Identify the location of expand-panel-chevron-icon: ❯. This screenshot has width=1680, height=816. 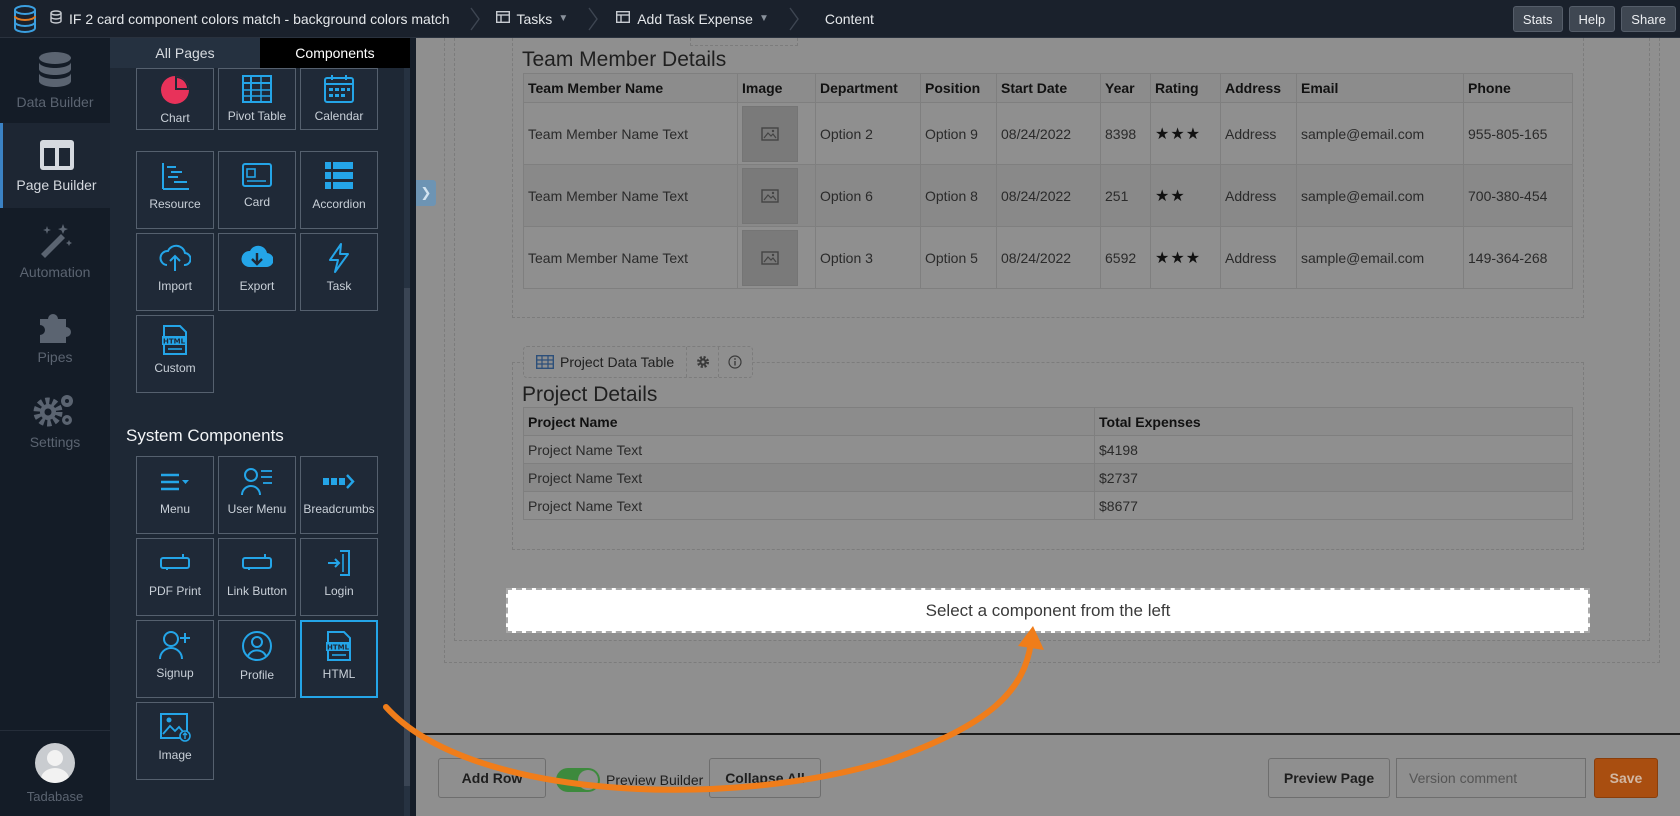
(426, 193).